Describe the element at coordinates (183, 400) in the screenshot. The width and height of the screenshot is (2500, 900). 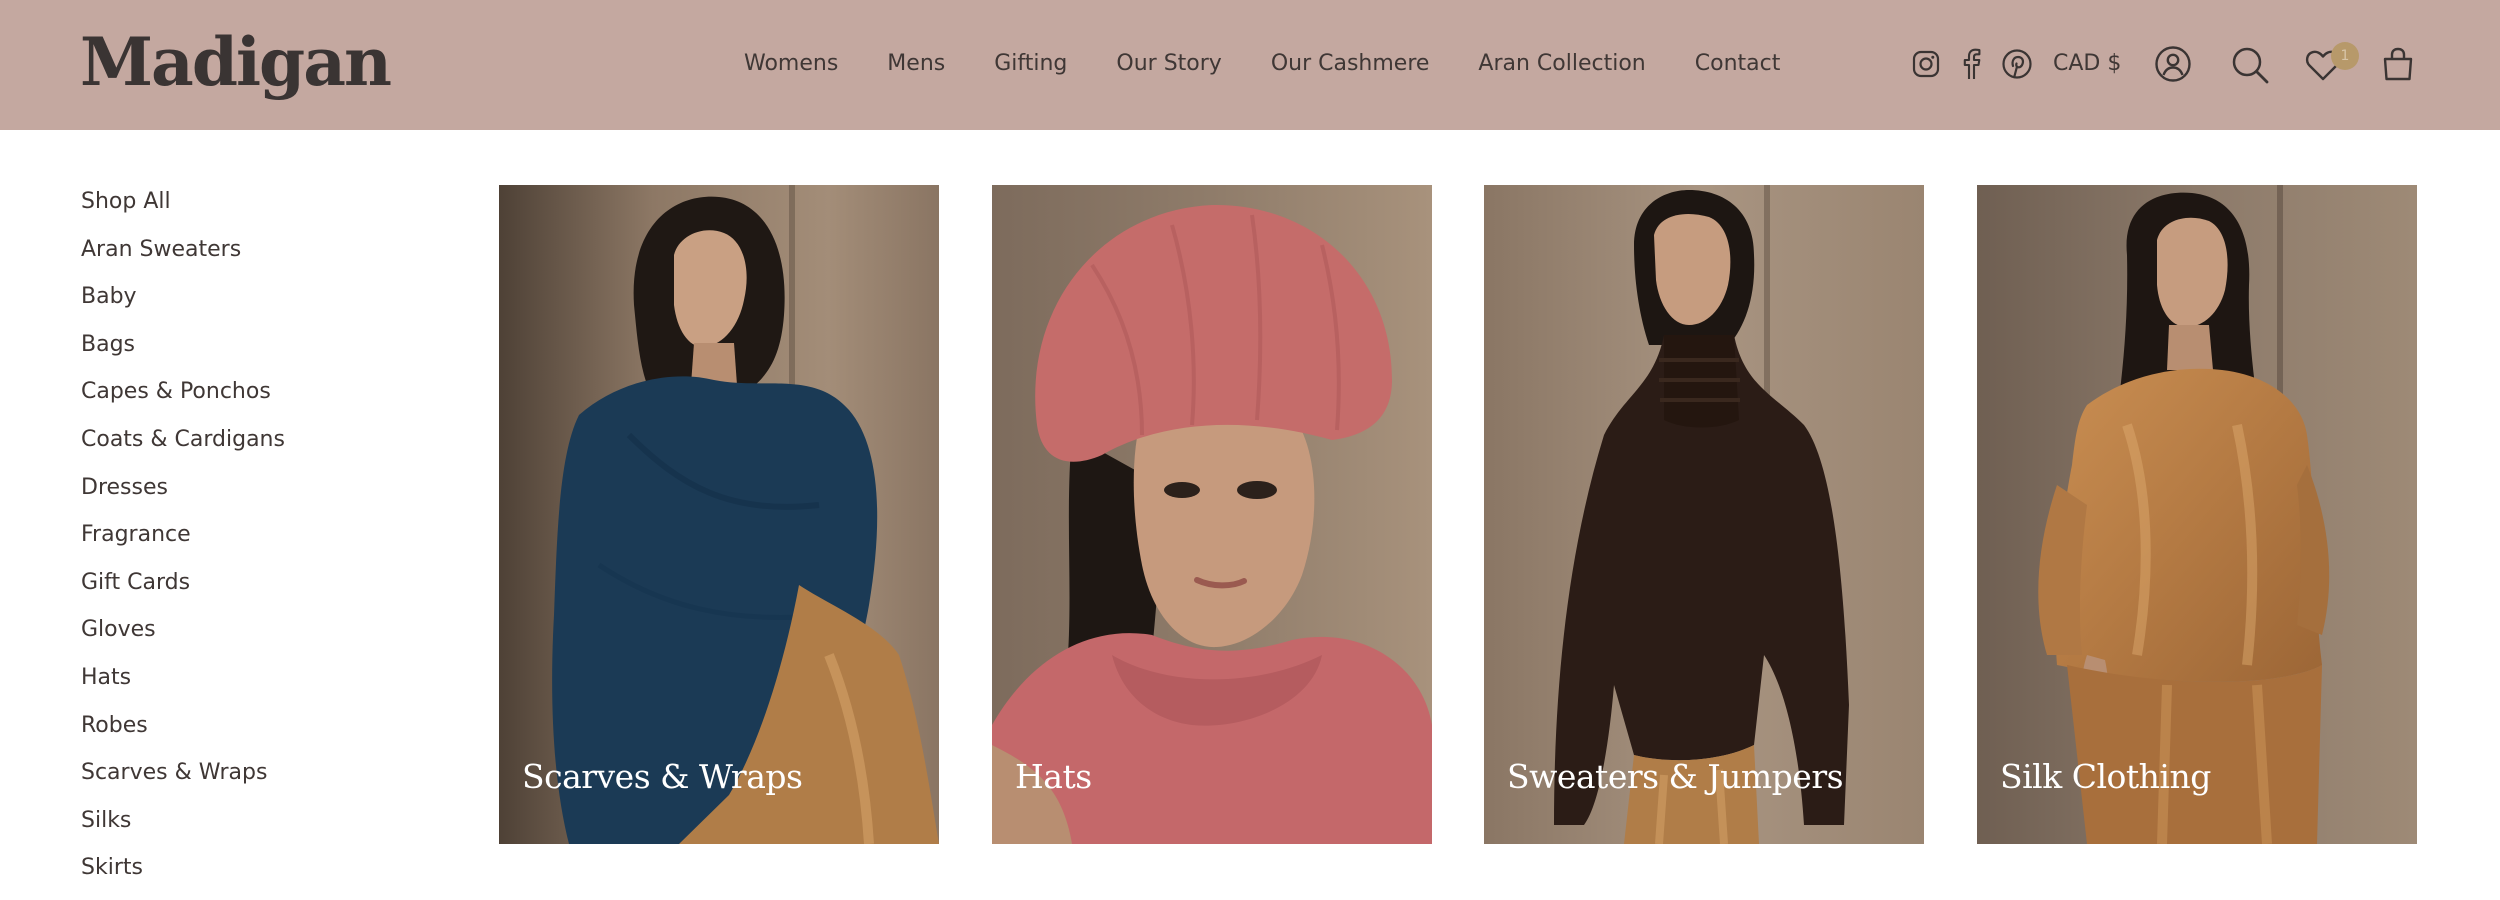
I see `sidebar-item-capes-ponchos: Capes & Ponchos` at that location.